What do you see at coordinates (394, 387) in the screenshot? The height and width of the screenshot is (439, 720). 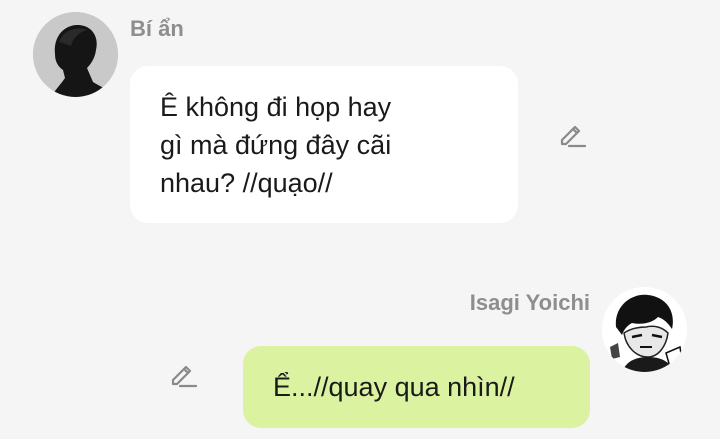 I see `message-text: Ể...//quay qua nhìn//` at bounding box center [394, 387].